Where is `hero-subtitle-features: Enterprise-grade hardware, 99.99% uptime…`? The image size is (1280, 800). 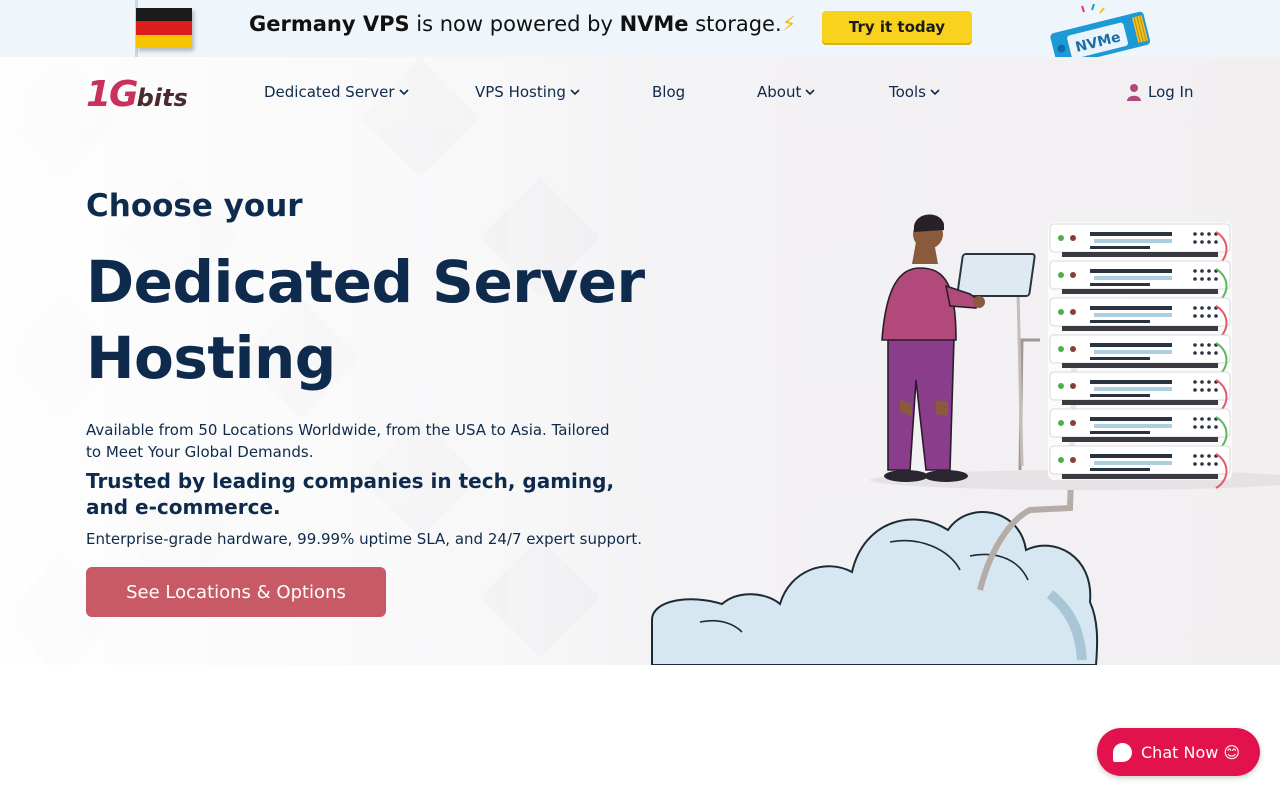 hero-subtitle-features: Enterprise-grade hardware, 99.99% uptime… is located at coordinates (364, 539).